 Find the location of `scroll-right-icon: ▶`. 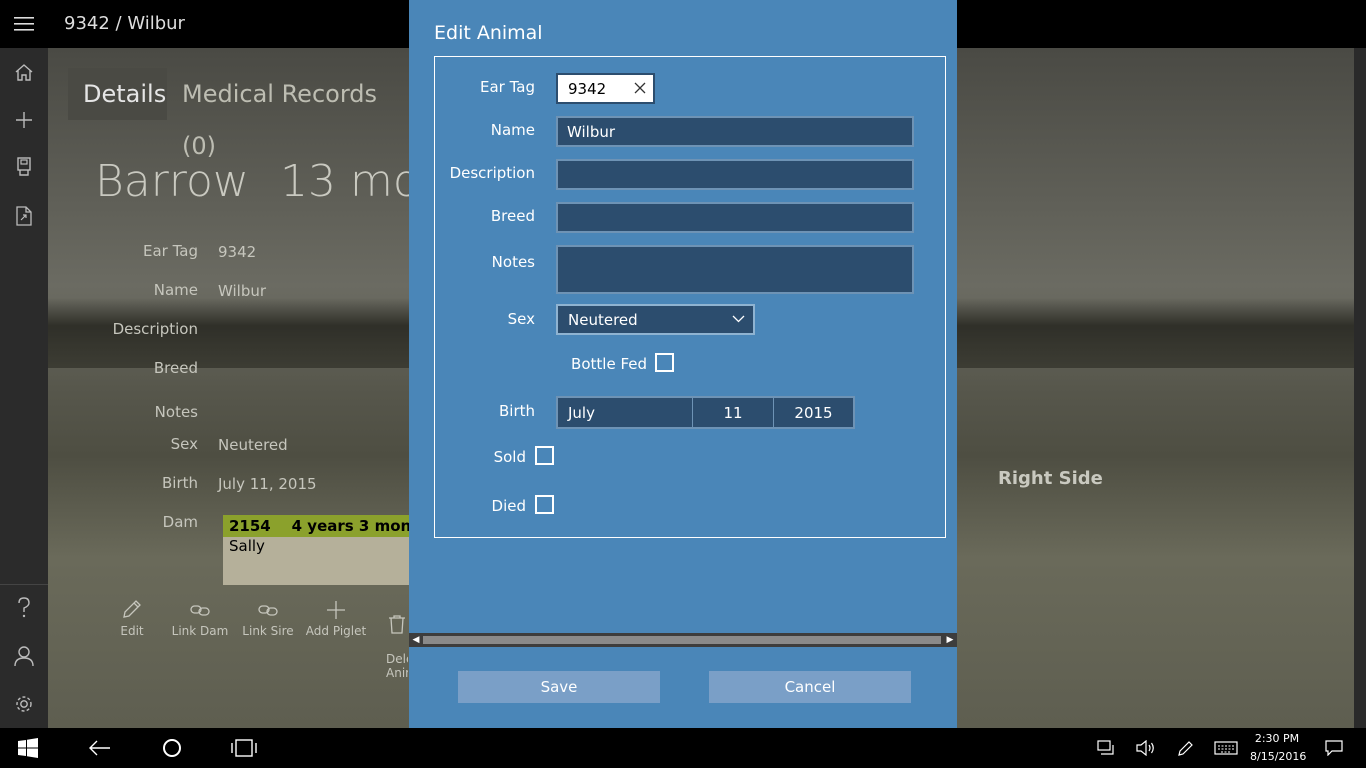

scroll-right-icon: ▶ is located at coordinates (950, 640).